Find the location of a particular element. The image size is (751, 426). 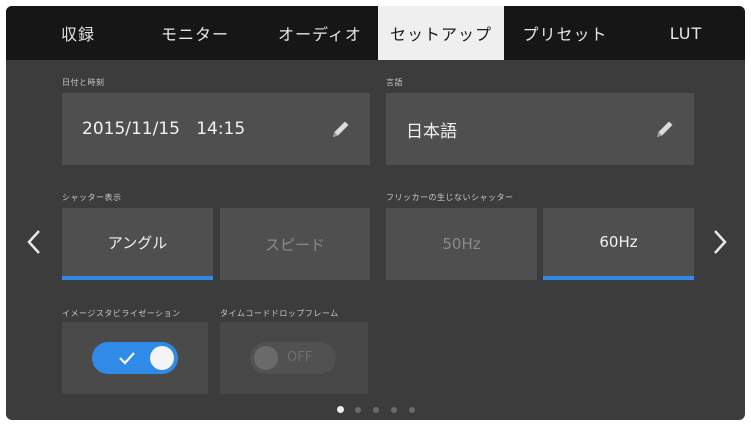

language-field: 日本語 is located at coordinates (540, 129).